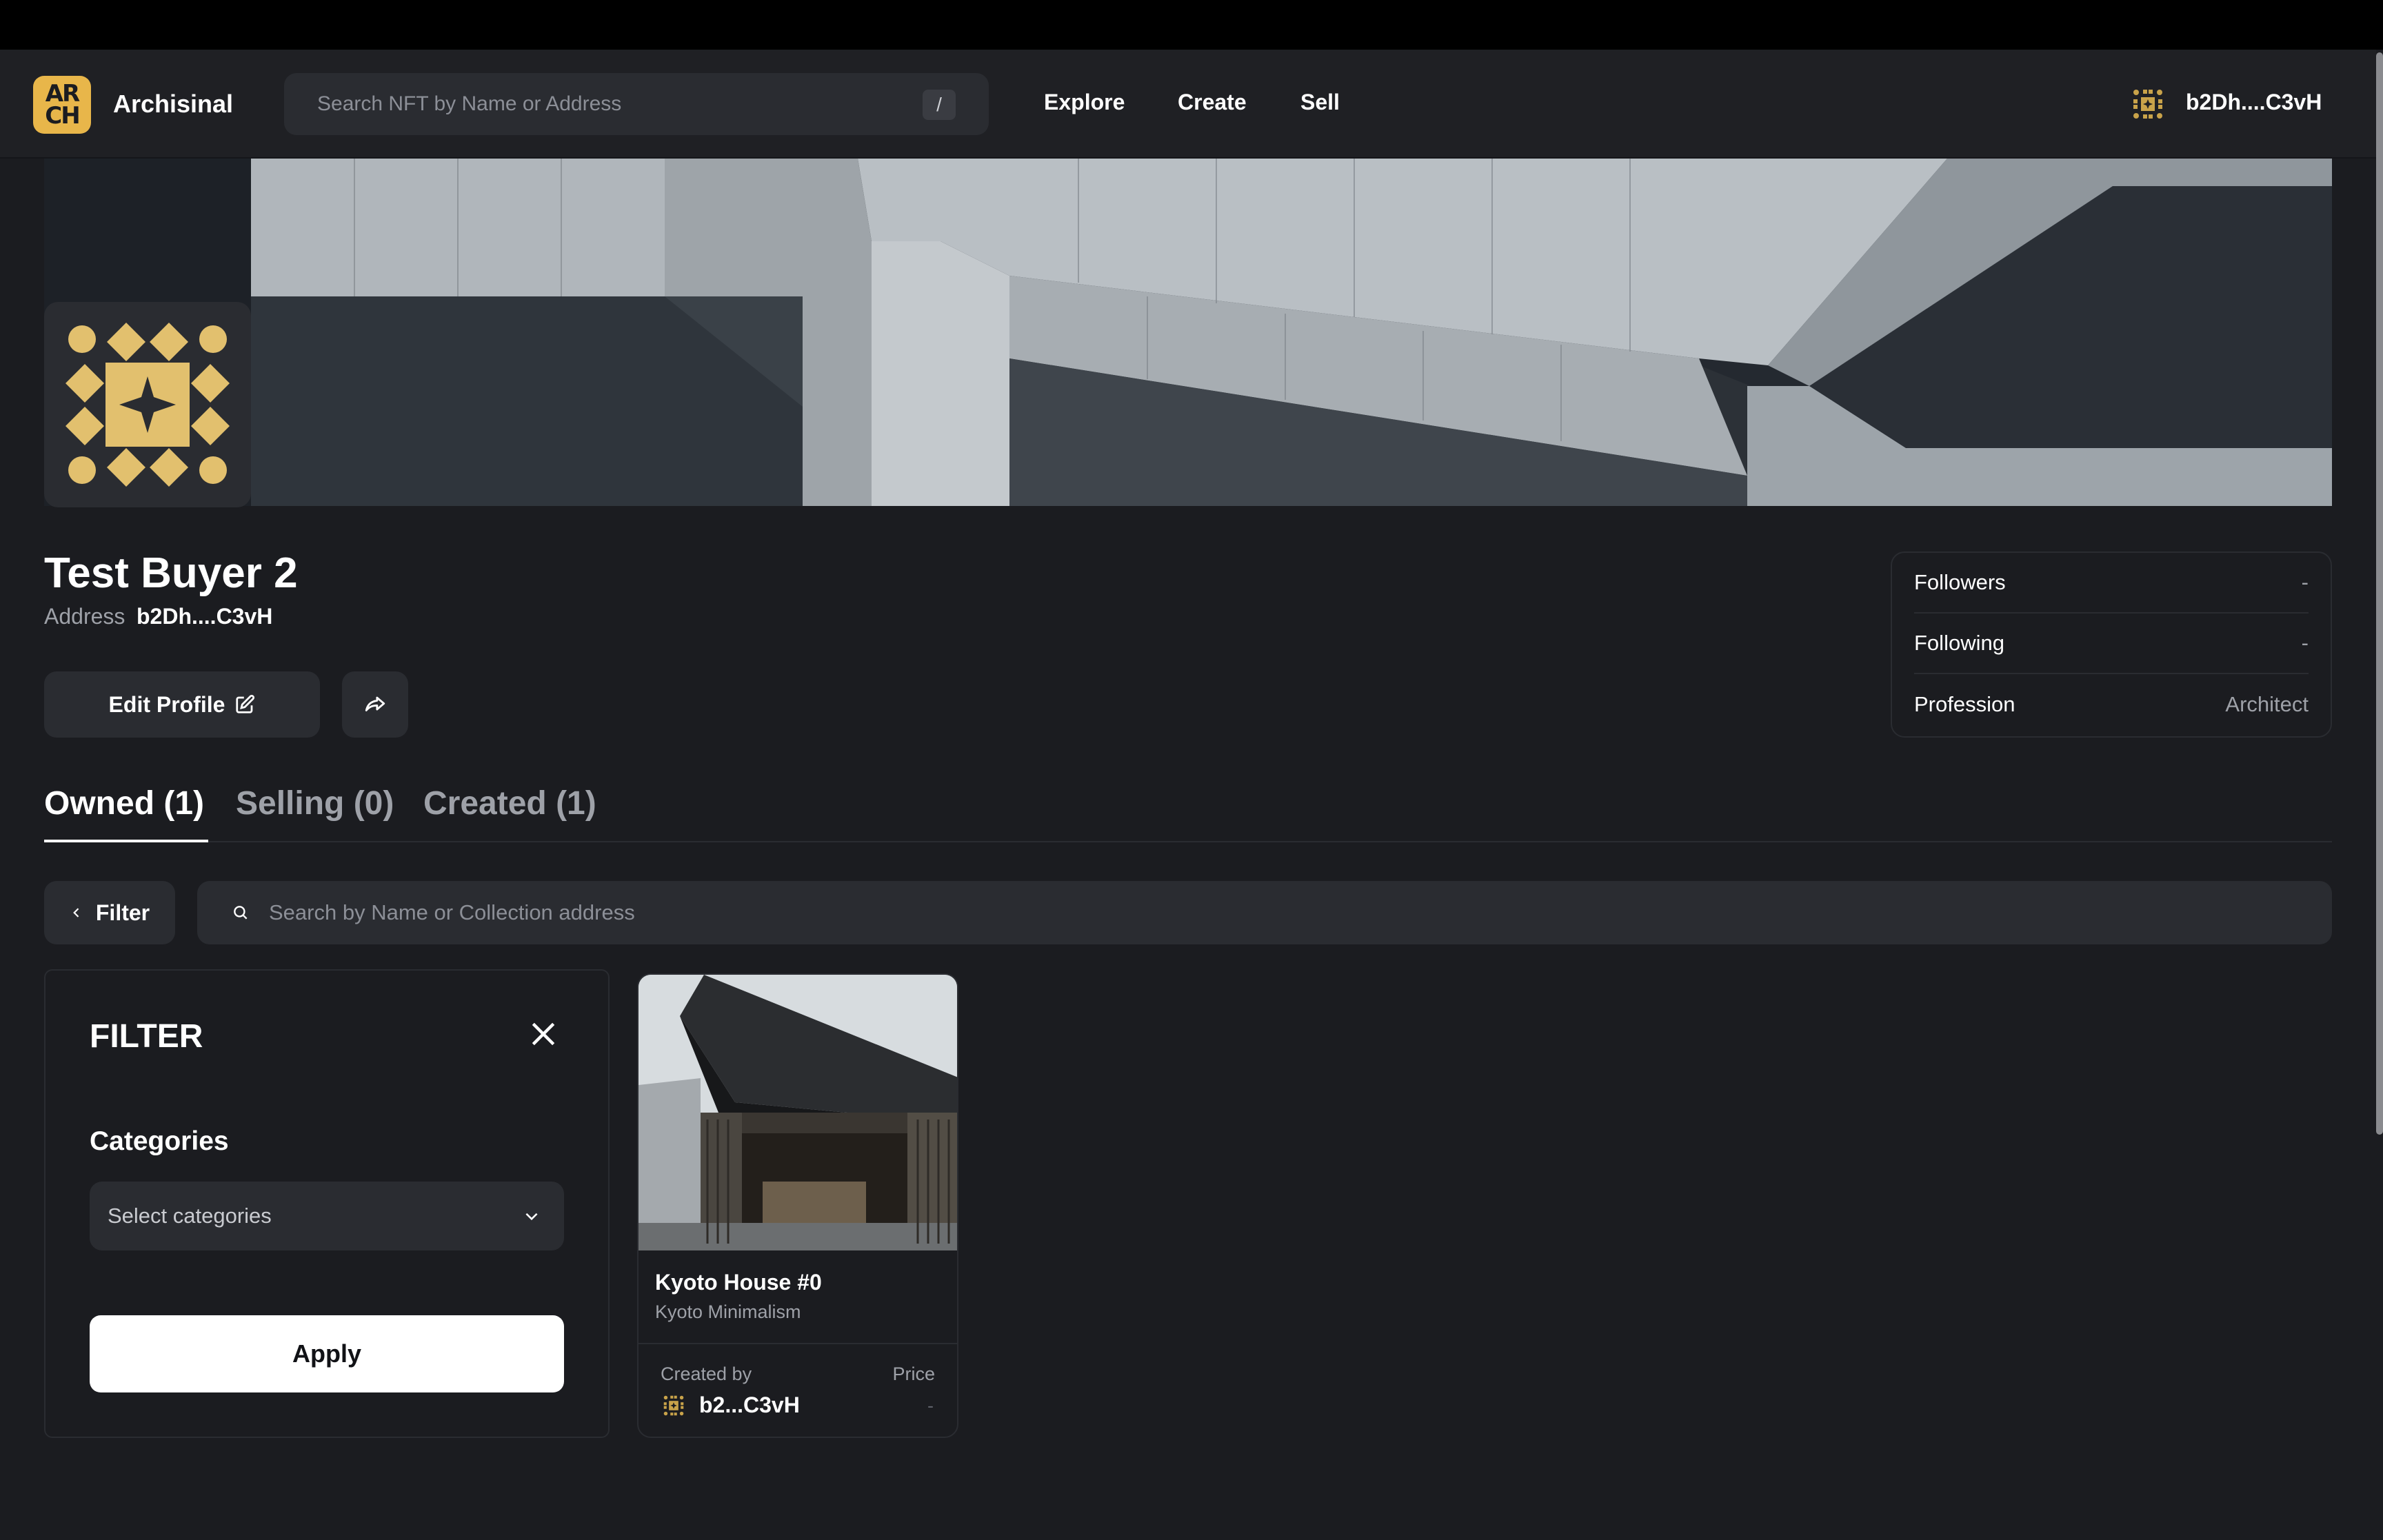 The image size is (2383, 1540). Describe the element at coordinates (2267, 704) in the screenshot. I see `stat-value: Architect` at that location.